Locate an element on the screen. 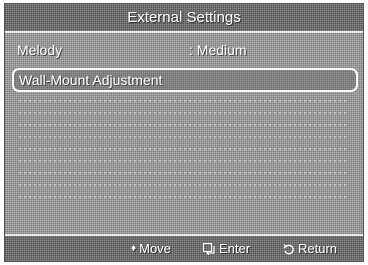 The width and height of the screenshot is (368, 265). move-label: Move is located at coordinates (155, 248).